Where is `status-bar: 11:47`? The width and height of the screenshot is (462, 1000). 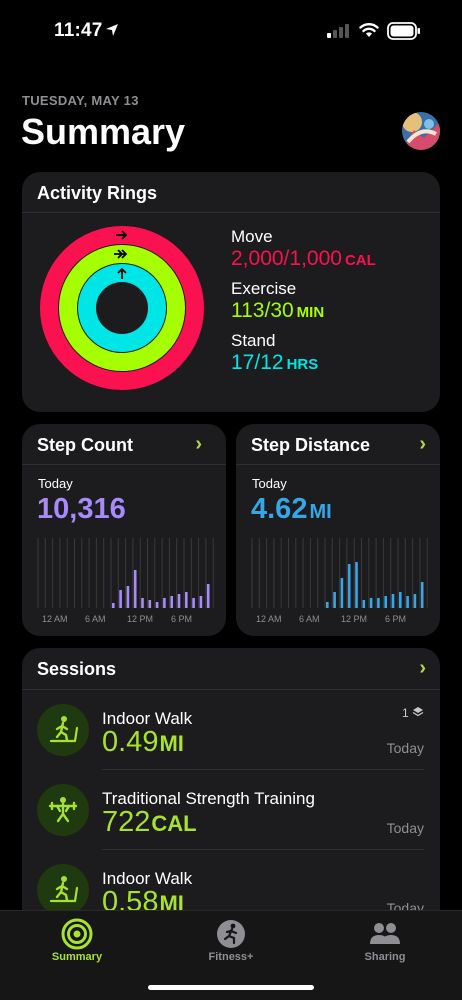
status-bar: 11:47 is located at coordinates (231, 31).